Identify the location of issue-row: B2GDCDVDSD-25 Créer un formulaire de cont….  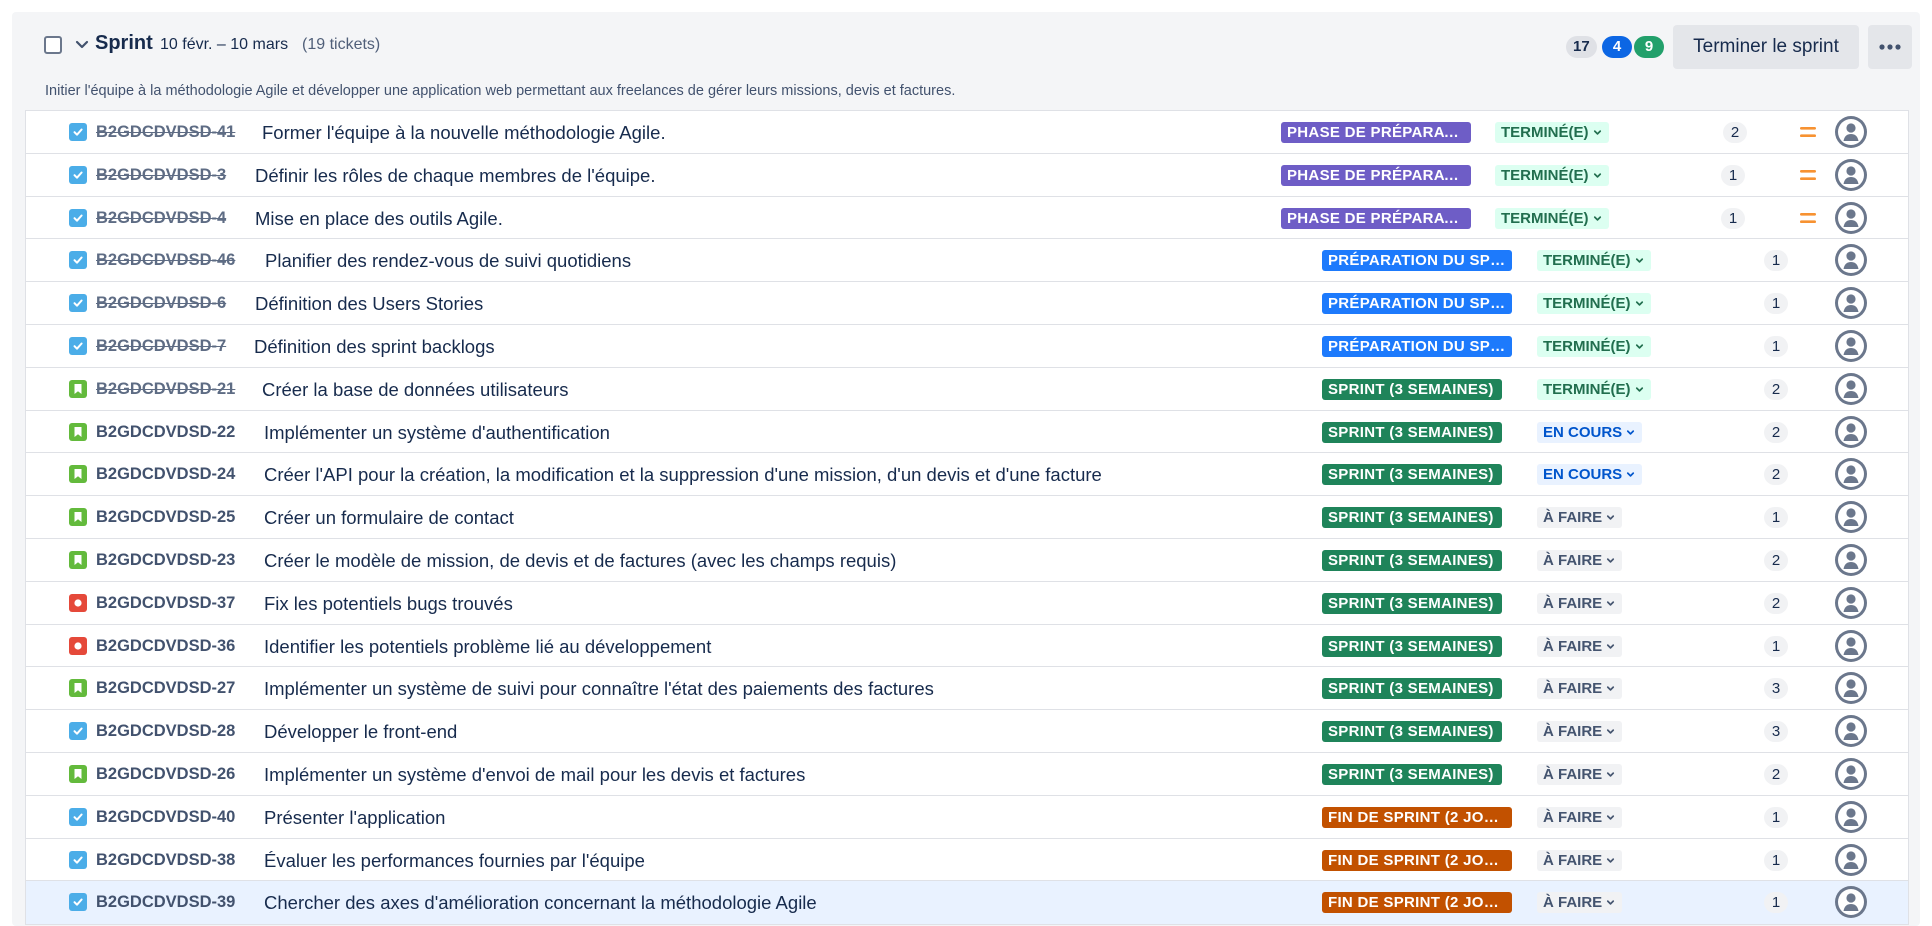
(967, 517).